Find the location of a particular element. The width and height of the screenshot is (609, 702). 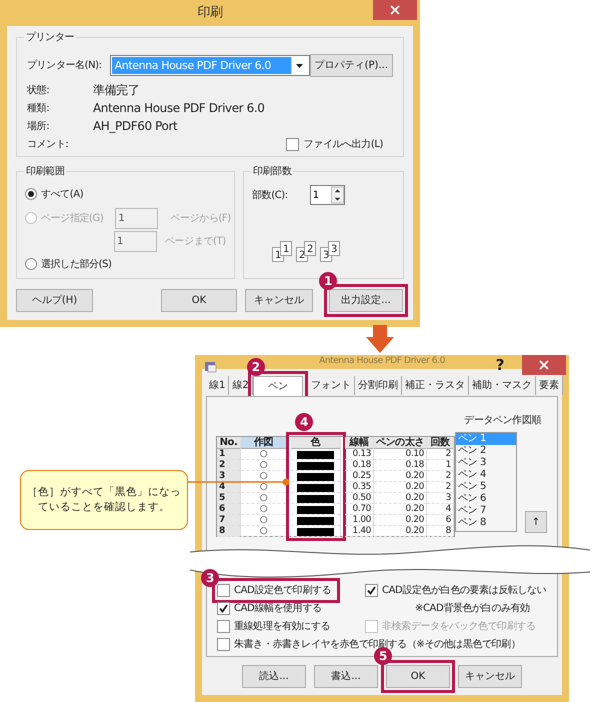

list-item: ペン 8 is located at coordinates (486, 523).